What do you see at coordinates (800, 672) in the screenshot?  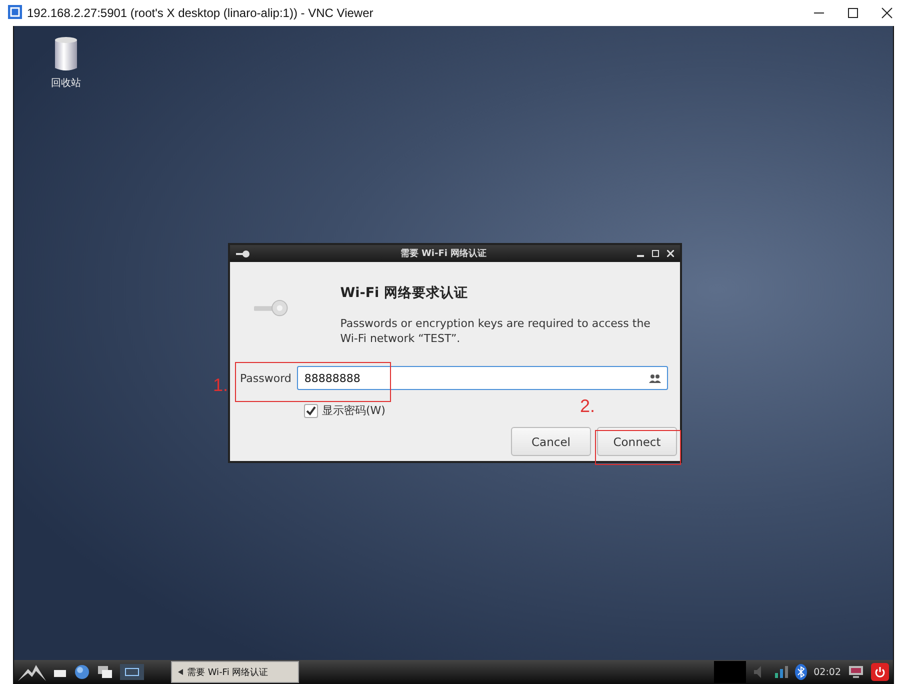 I see `bluetooth-icon` at bounding box center [800, 672].